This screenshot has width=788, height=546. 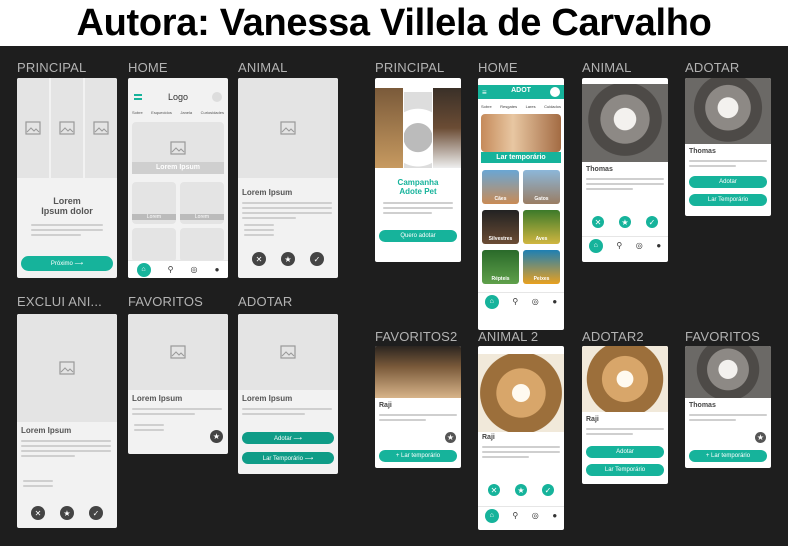 What do you see at coordinates (625, 170) in the screenshot?
I see `mk-animal-frame: Thomas ✕ ★ ✓ ⌂ ⚲ ◎ ●` at bounding box center [625, 170].